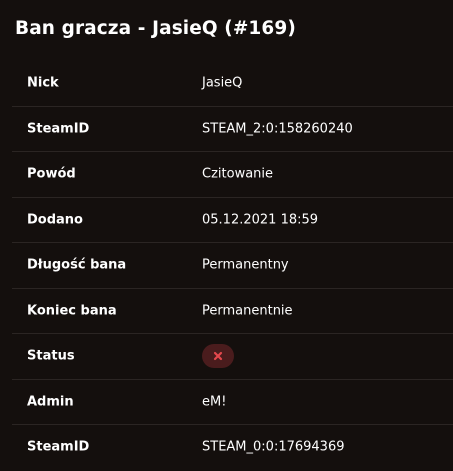  I want to click on table-row-reason: Powód Czitowanie, so click(232, 175).